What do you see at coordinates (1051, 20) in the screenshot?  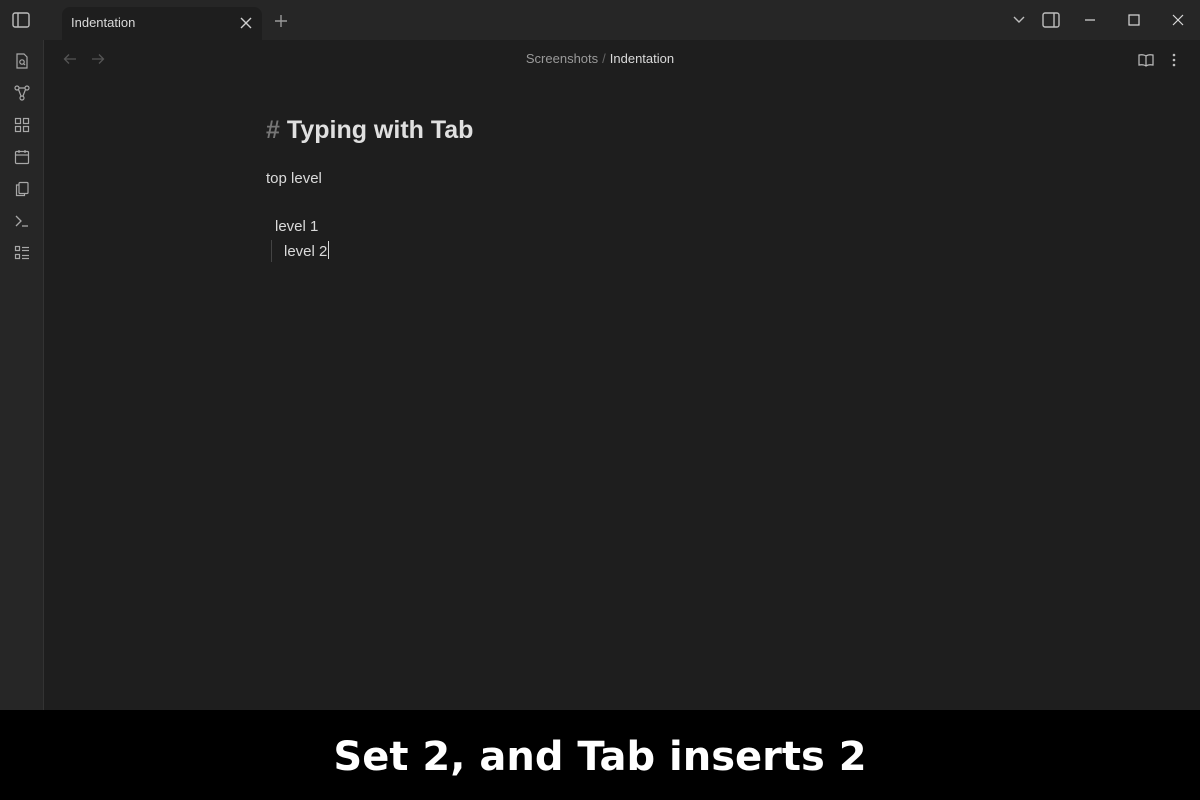 I see `sidebar-right-icon` at bounding box center [1051, 20].